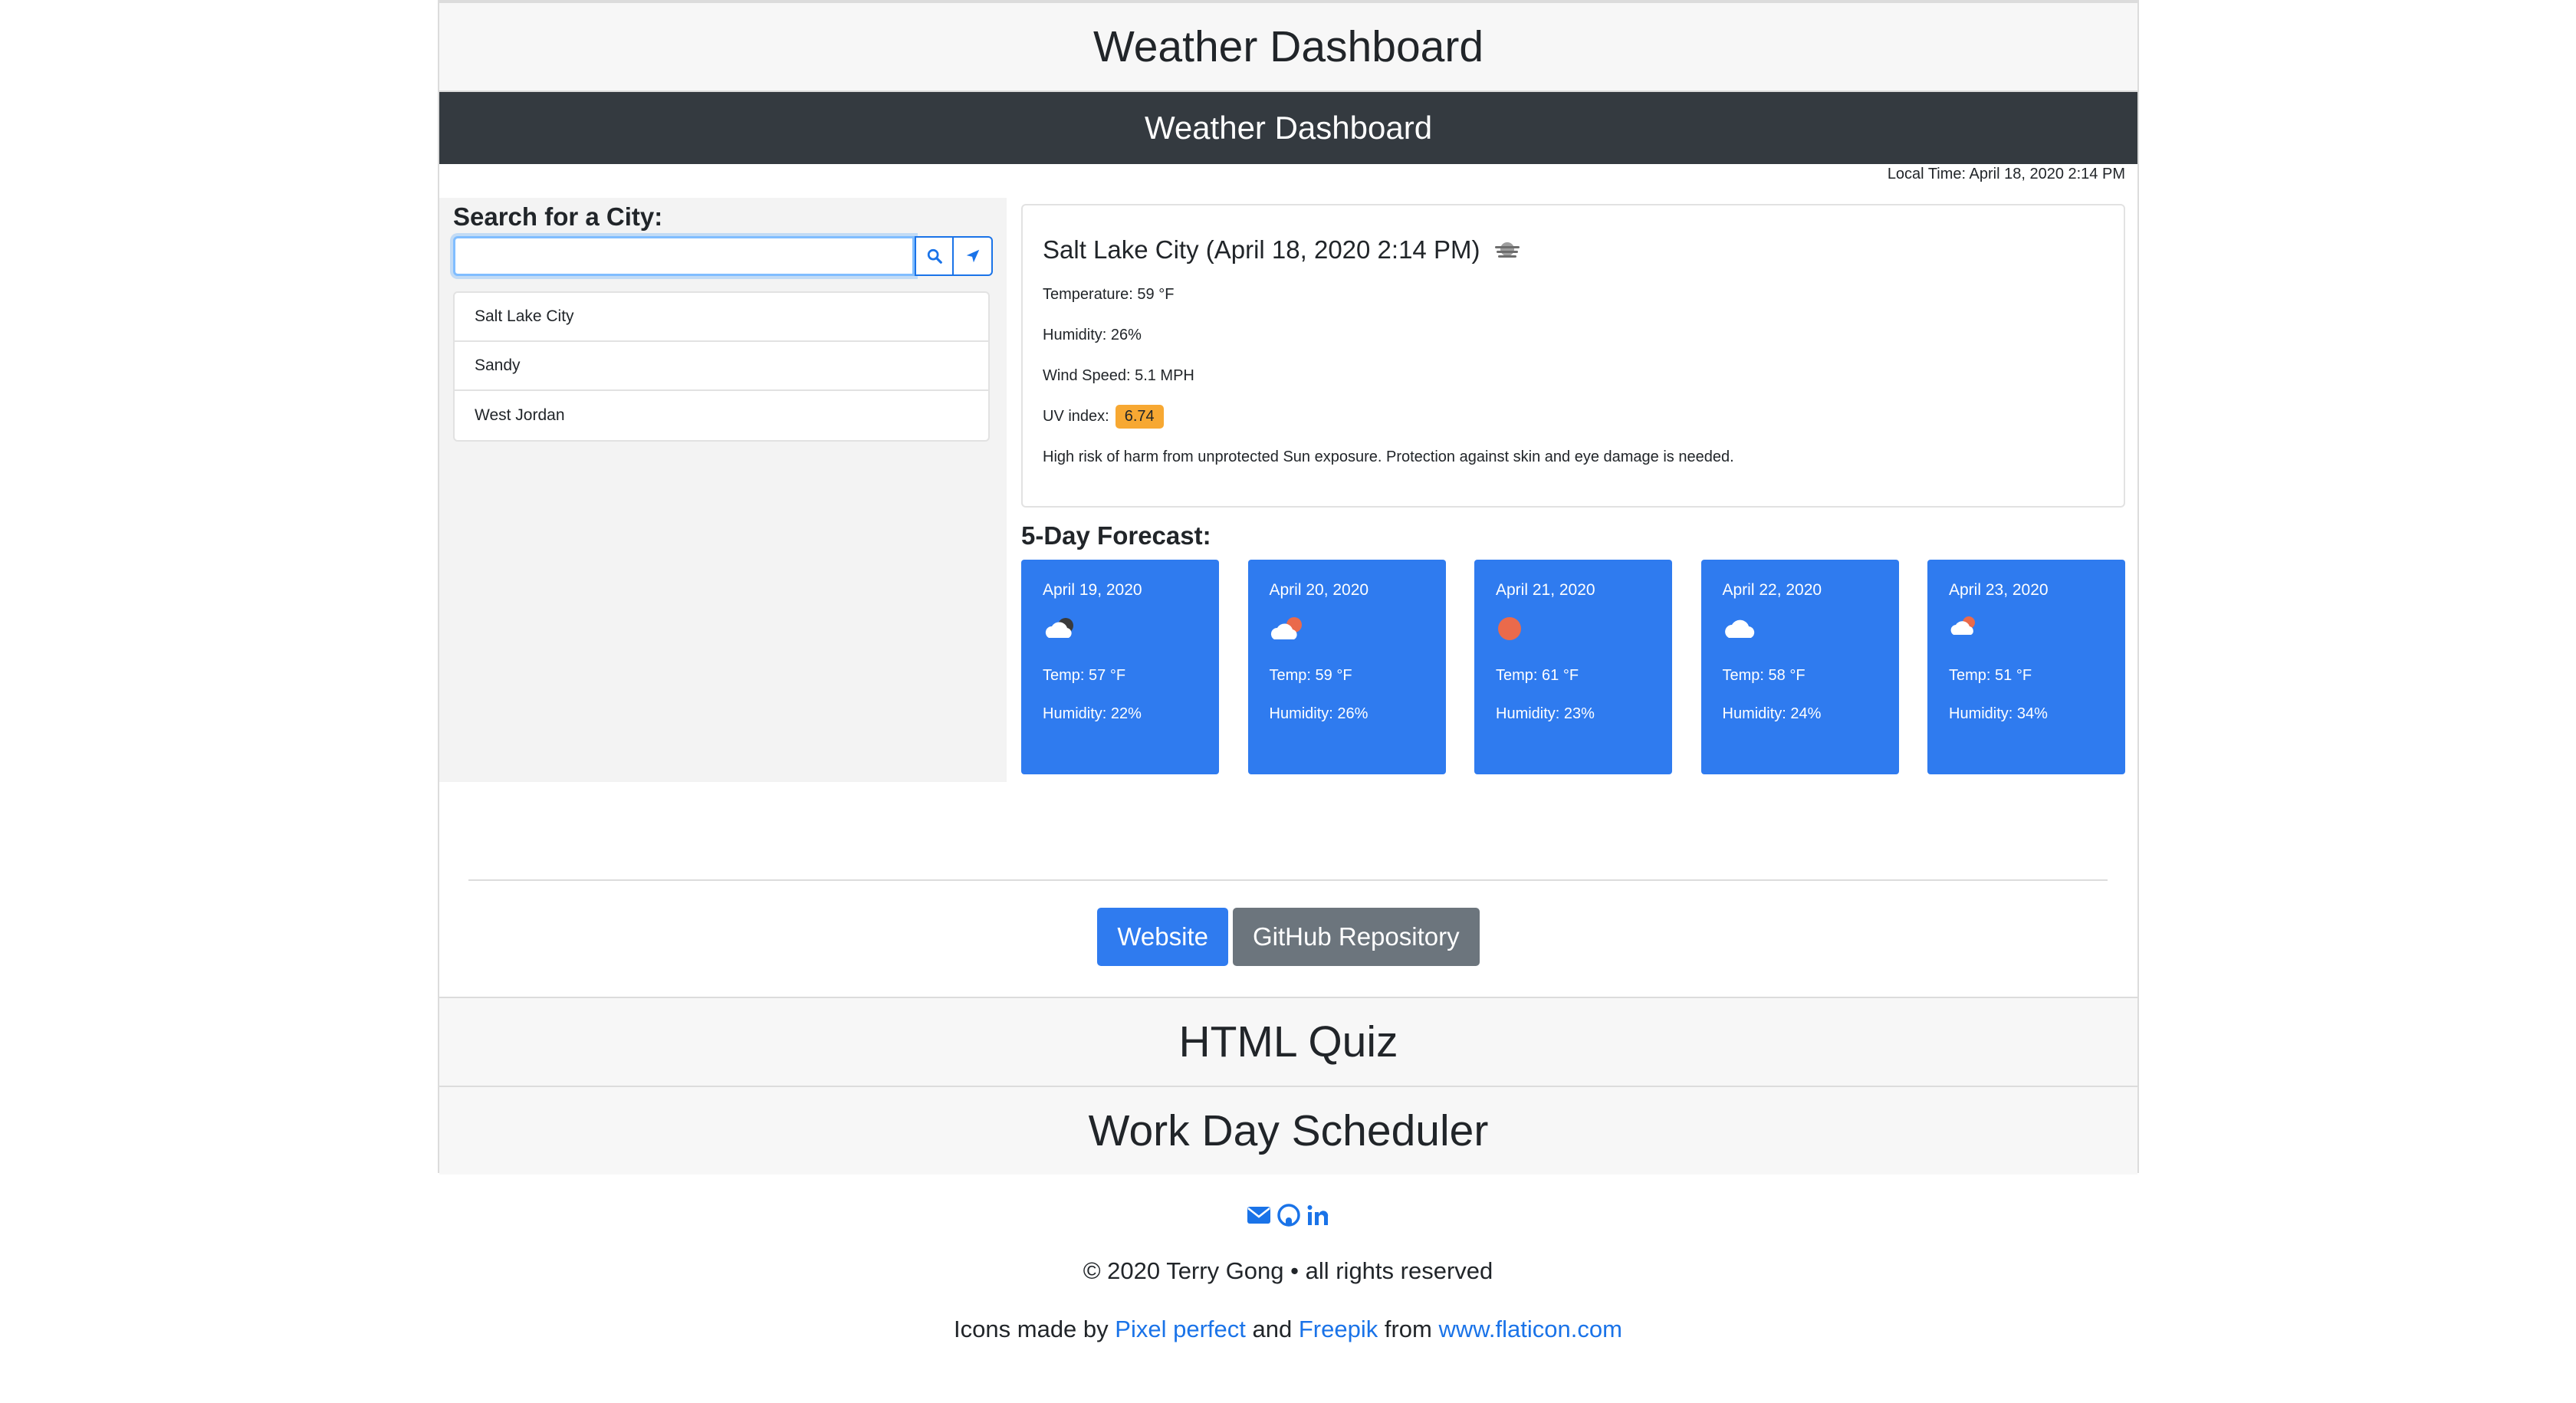 This screenshot has width=2576, height=1403. Describe the element at coordinates (1530, 1329) in the screenshot. I see `credit-link-flaticon: www.flaticon.com` at that location.